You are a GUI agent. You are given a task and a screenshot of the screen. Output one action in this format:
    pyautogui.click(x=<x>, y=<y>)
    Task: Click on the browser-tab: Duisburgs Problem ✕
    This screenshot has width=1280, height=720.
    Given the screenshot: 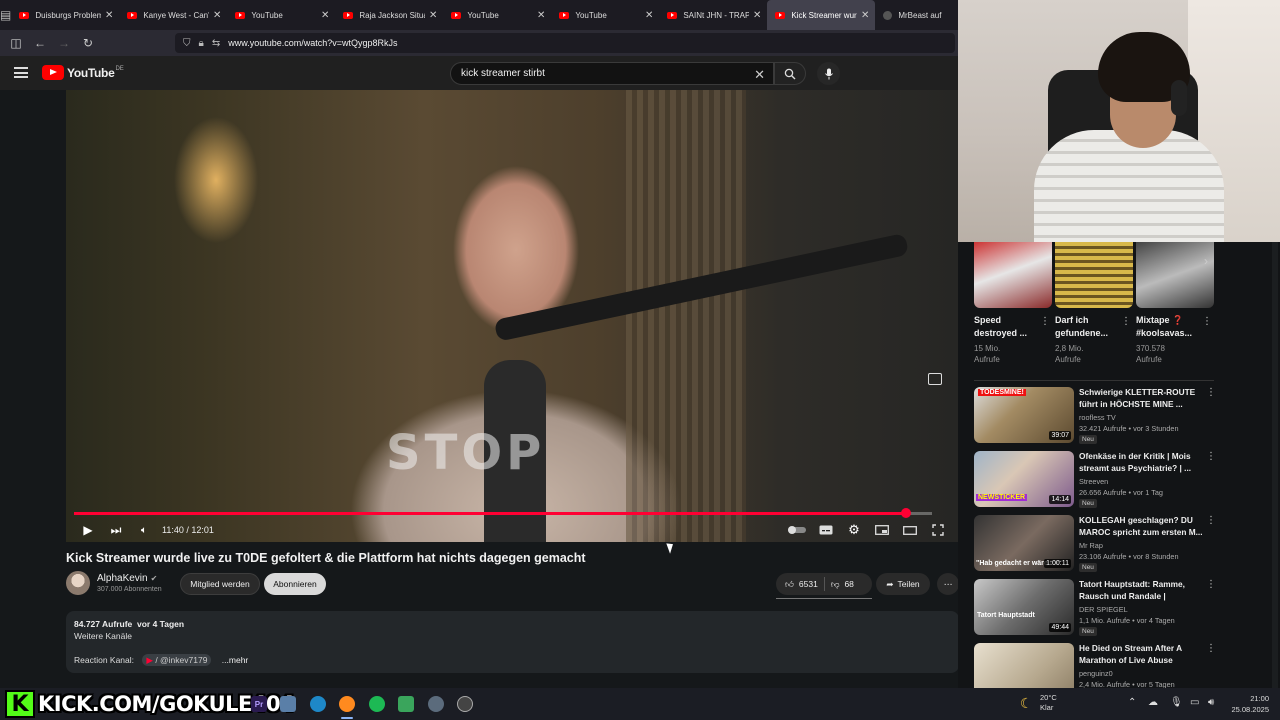 What is the action you would take?
    pyautogui.click(x=65, y=15)
    